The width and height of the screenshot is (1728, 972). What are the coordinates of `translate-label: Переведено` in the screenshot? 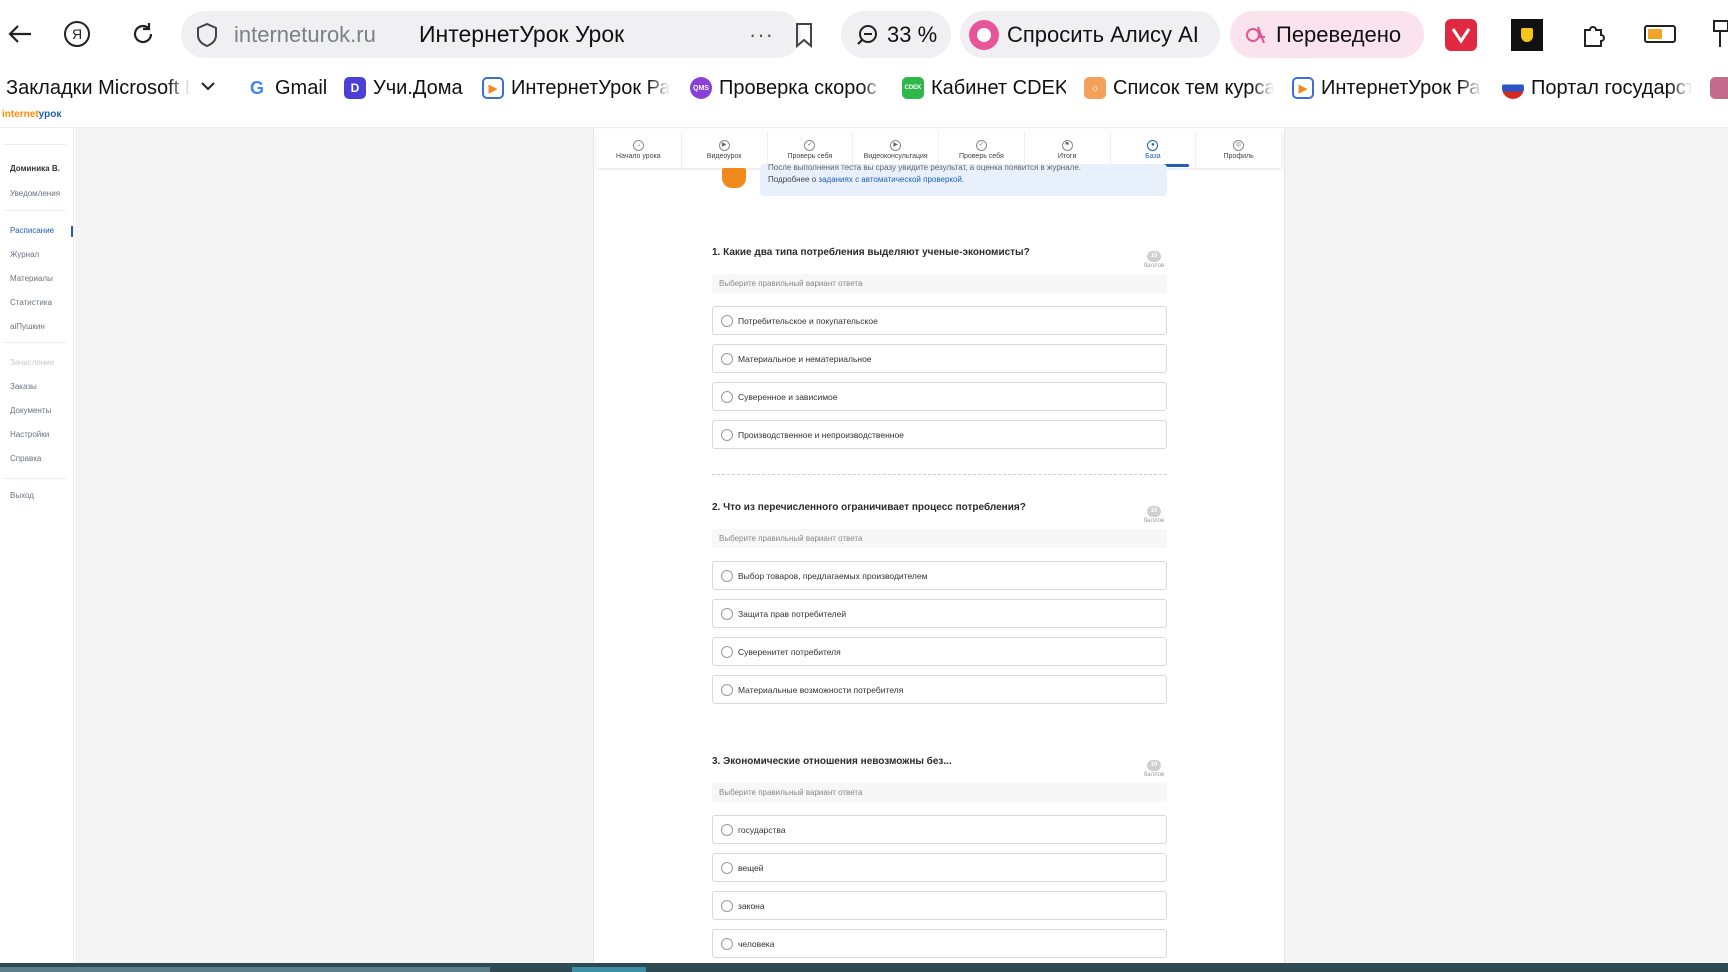 It's located at (1339, 34).